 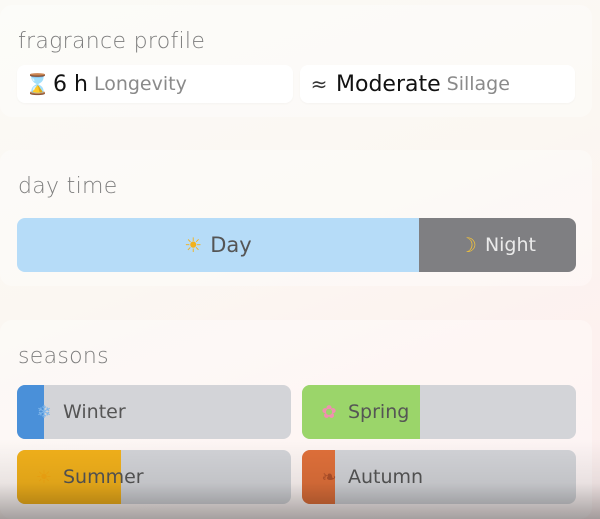 I want to click on leaf-icon: ❧, so click(x=329, y=477).